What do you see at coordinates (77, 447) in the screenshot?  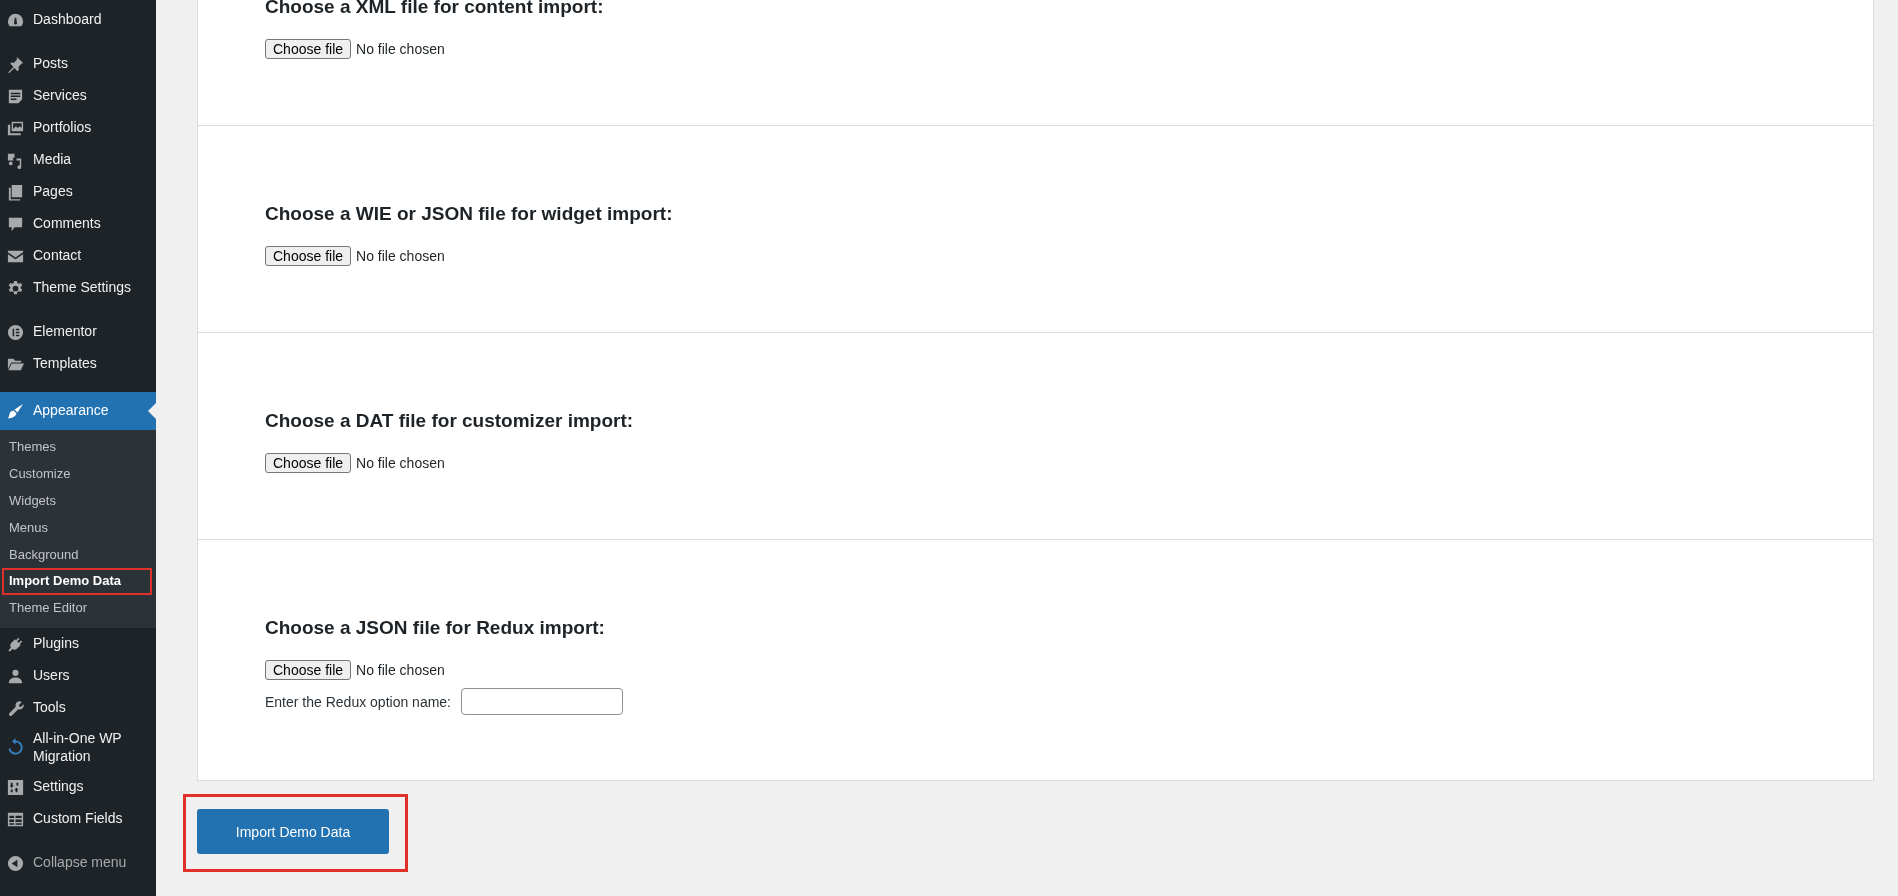 I see `submenu-item: Themes` at bounding box center [77, 447].